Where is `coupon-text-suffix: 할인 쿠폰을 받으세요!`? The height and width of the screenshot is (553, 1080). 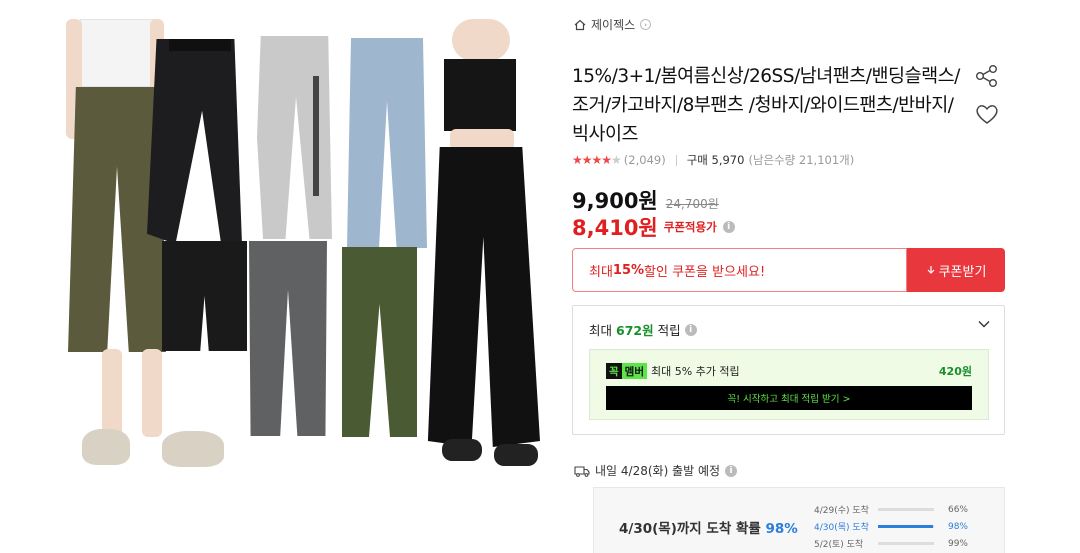 coupon-text-suffix: 할인 쿠폰을 받으세요! is located at coordinates (705, 272).